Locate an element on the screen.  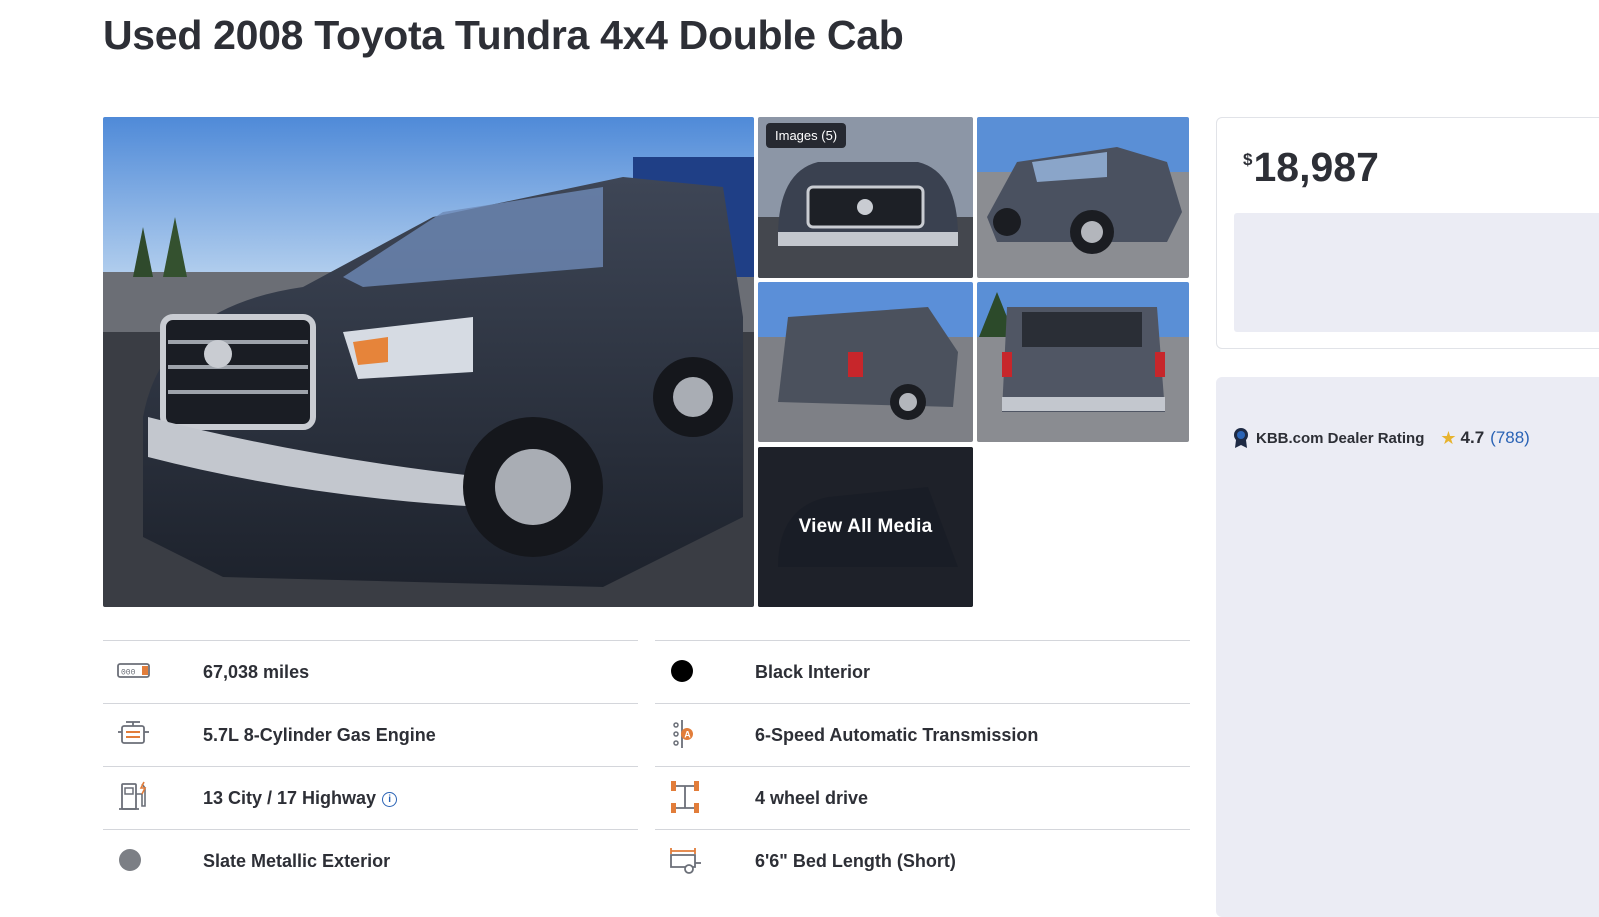
view-all-media-label: View All Media is located at coordinates (865, 526).